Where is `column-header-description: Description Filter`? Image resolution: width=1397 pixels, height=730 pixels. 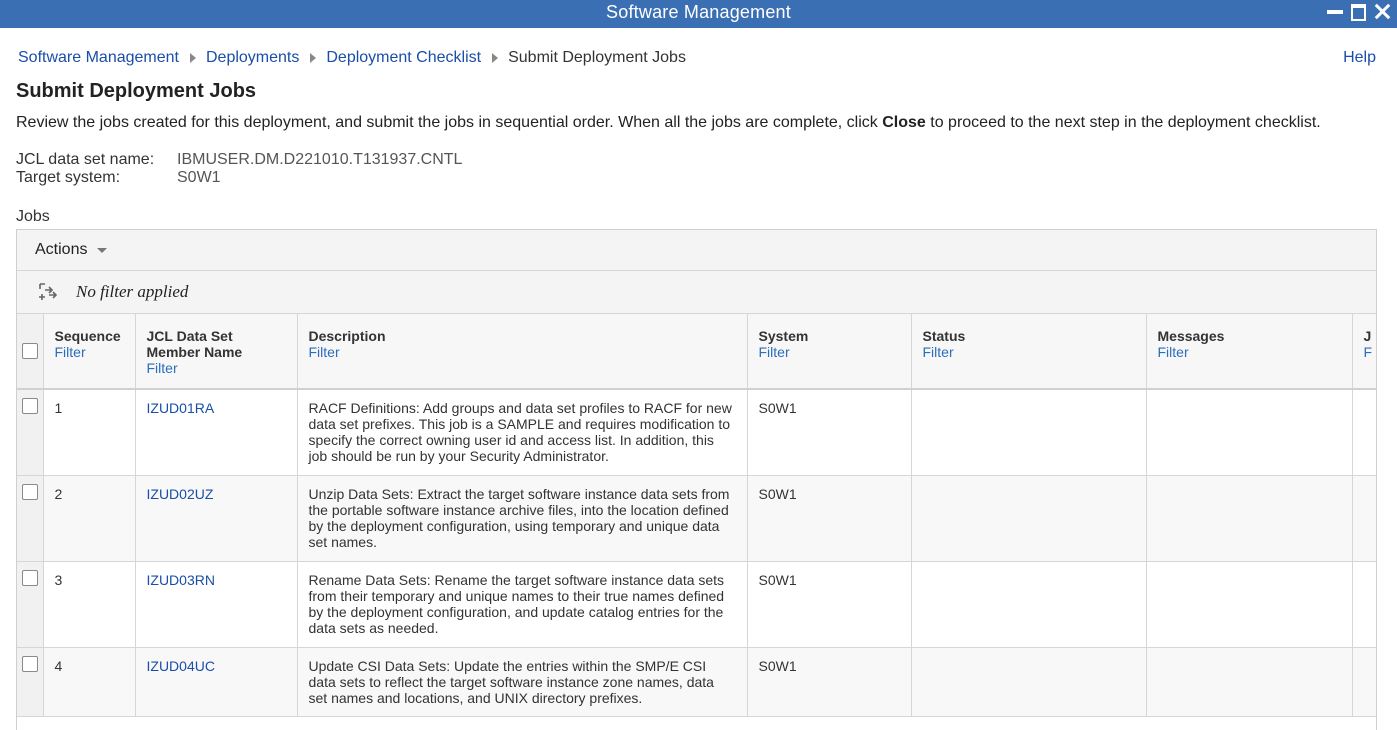 column-header-description: Description Filter is located at coordinates (522, 352).